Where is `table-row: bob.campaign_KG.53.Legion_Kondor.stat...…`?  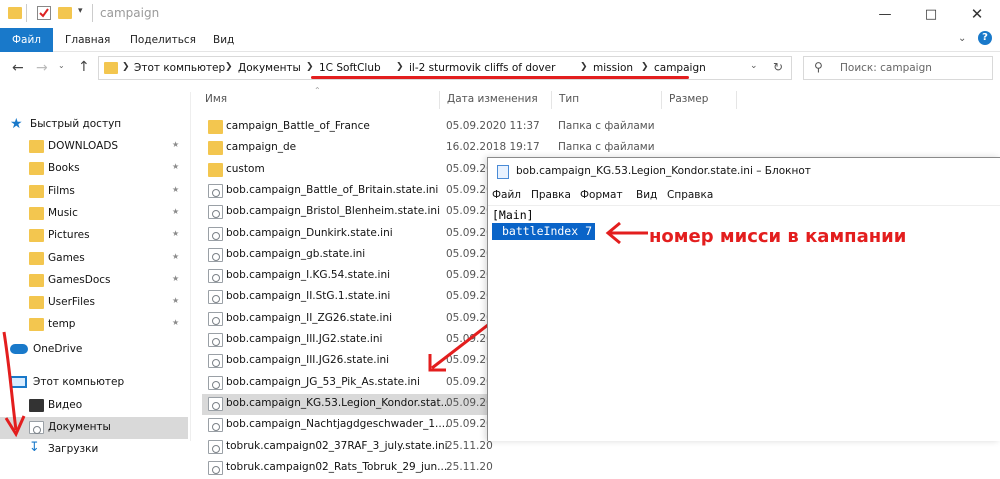 table-row: bob.campaign_KG.53.Legion_Kondor.stat...… is located at coordinates (347, 404).